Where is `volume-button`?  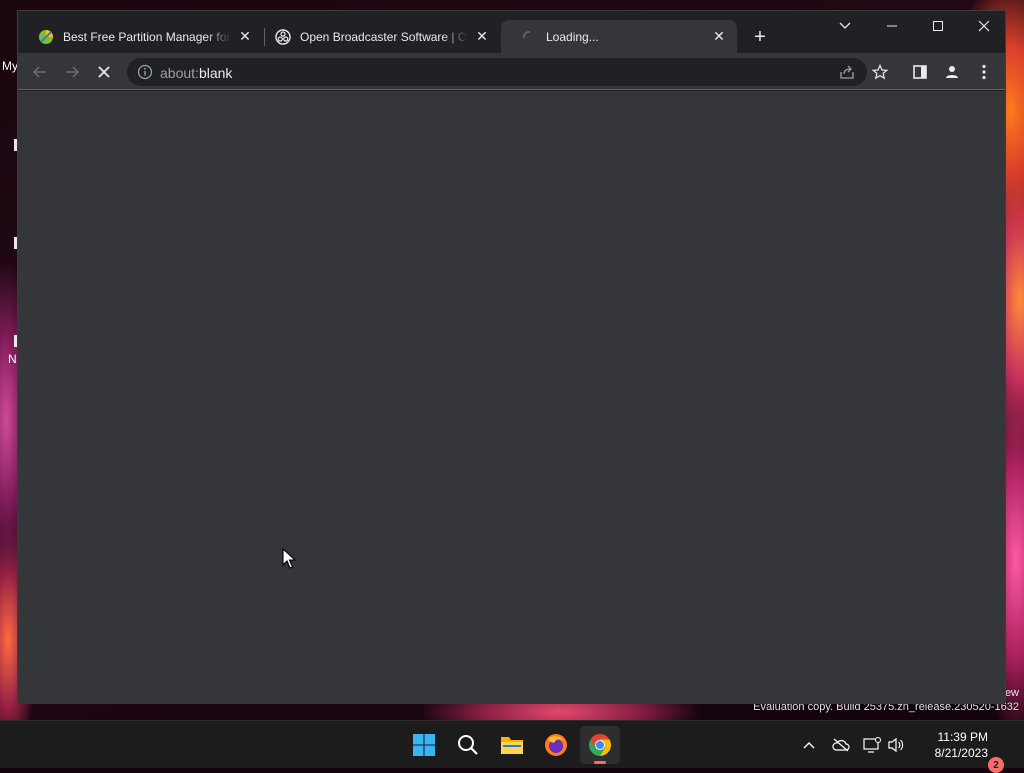 volume-button is located at coordinates (896, 745).